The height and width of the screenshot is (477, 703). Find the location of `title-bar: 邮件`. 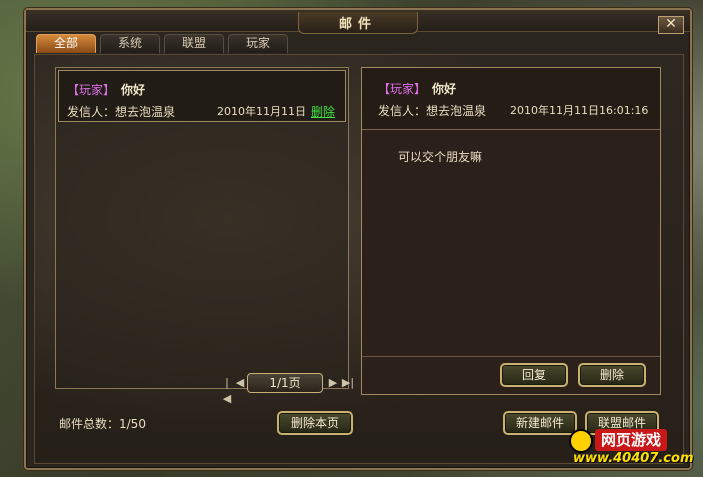

title-bar: 邮件 is located at coordinates (358, 22).